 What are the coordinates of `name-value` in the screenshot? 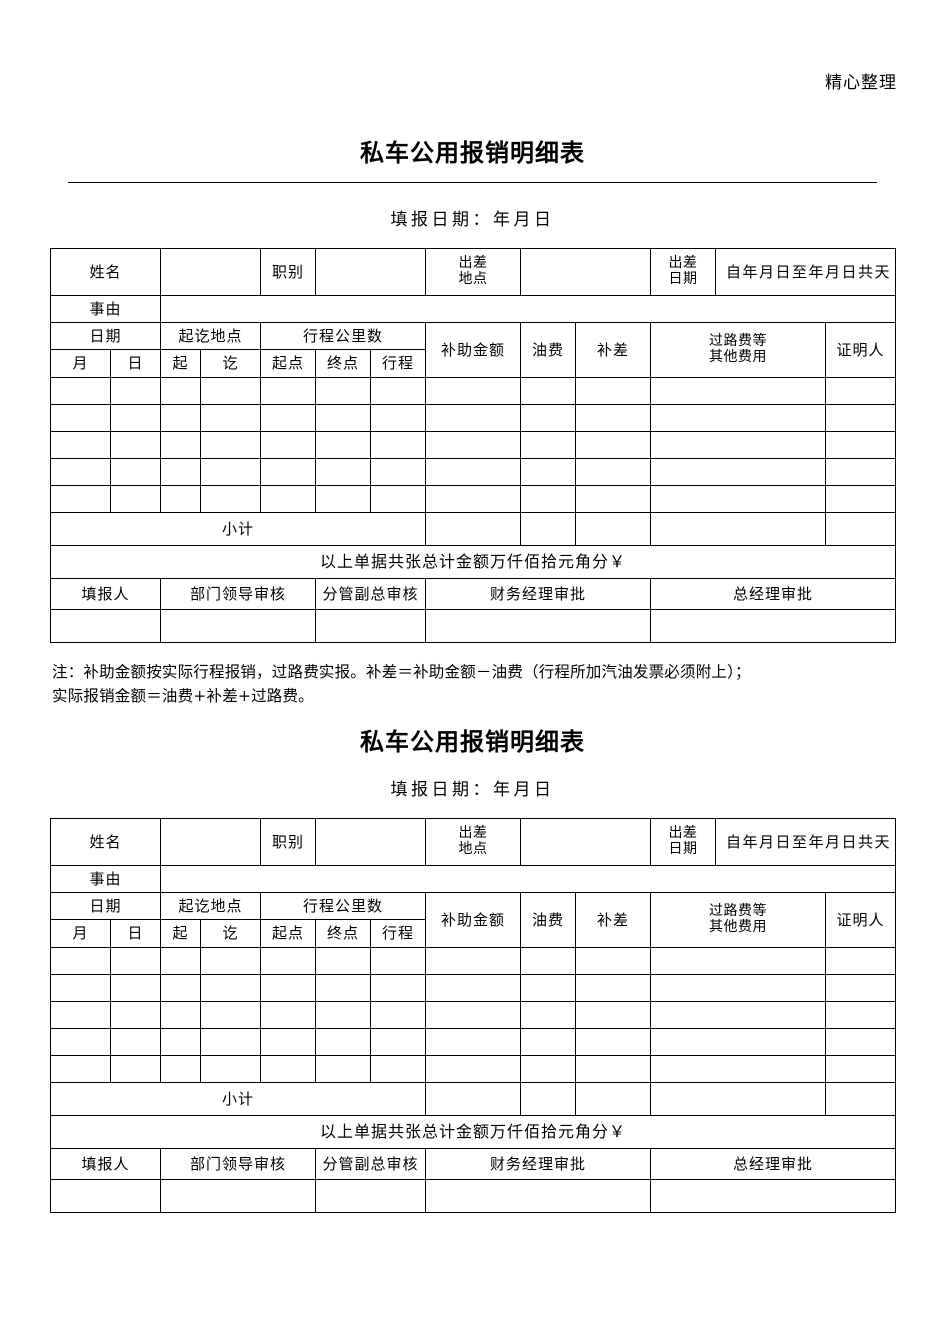 It's located at (211, 272).